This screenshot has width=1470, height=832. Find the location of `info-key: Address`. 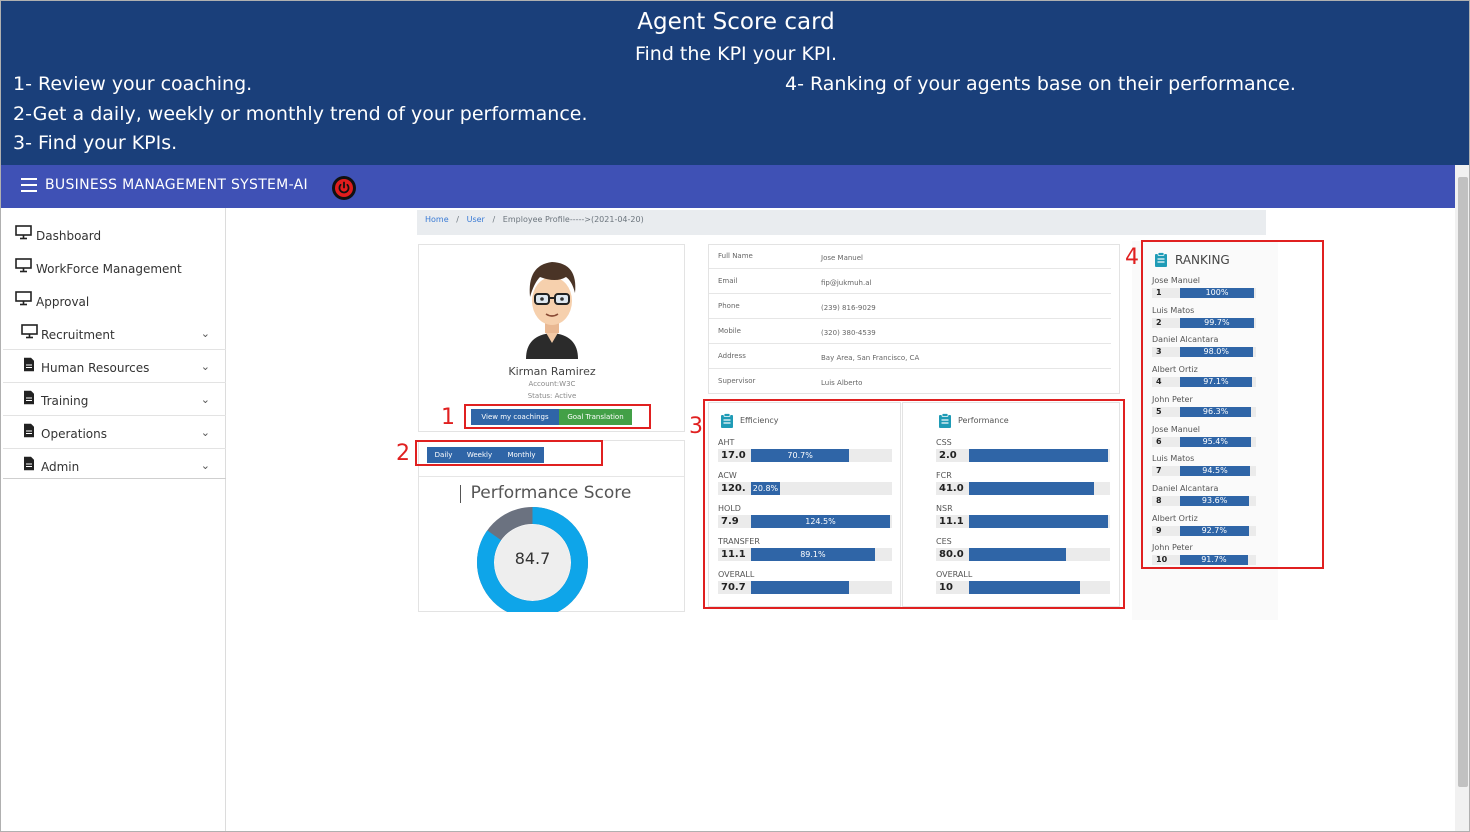

info-key: Address is located at coordinates (732, 356).